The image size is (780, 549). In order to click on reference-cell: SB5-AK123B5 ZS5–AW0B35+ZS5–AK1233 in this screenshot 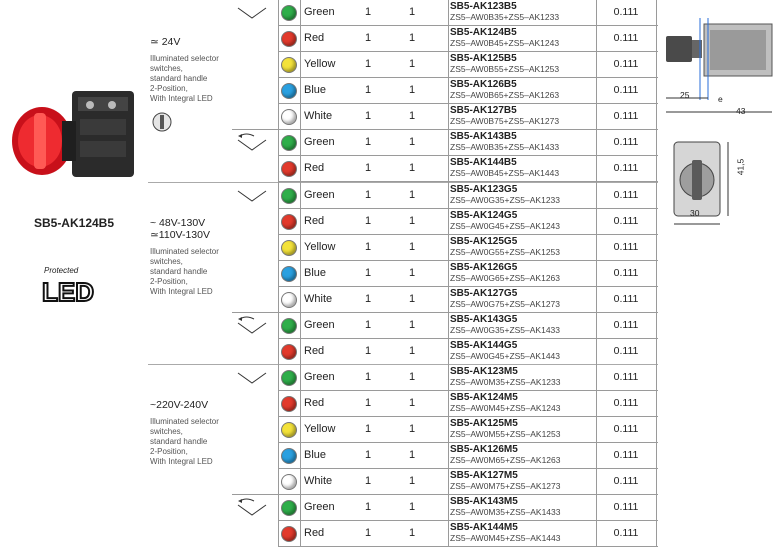, I will do `click(535, 14)`.